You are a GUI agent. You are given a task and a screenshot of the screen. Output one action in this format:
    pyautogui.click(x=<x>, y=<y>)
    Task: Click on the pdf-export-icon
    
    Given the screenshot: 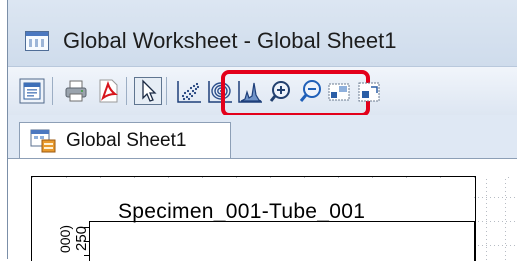 What is the action you would take?
    pyautogui.click(x=108, y=91)
    